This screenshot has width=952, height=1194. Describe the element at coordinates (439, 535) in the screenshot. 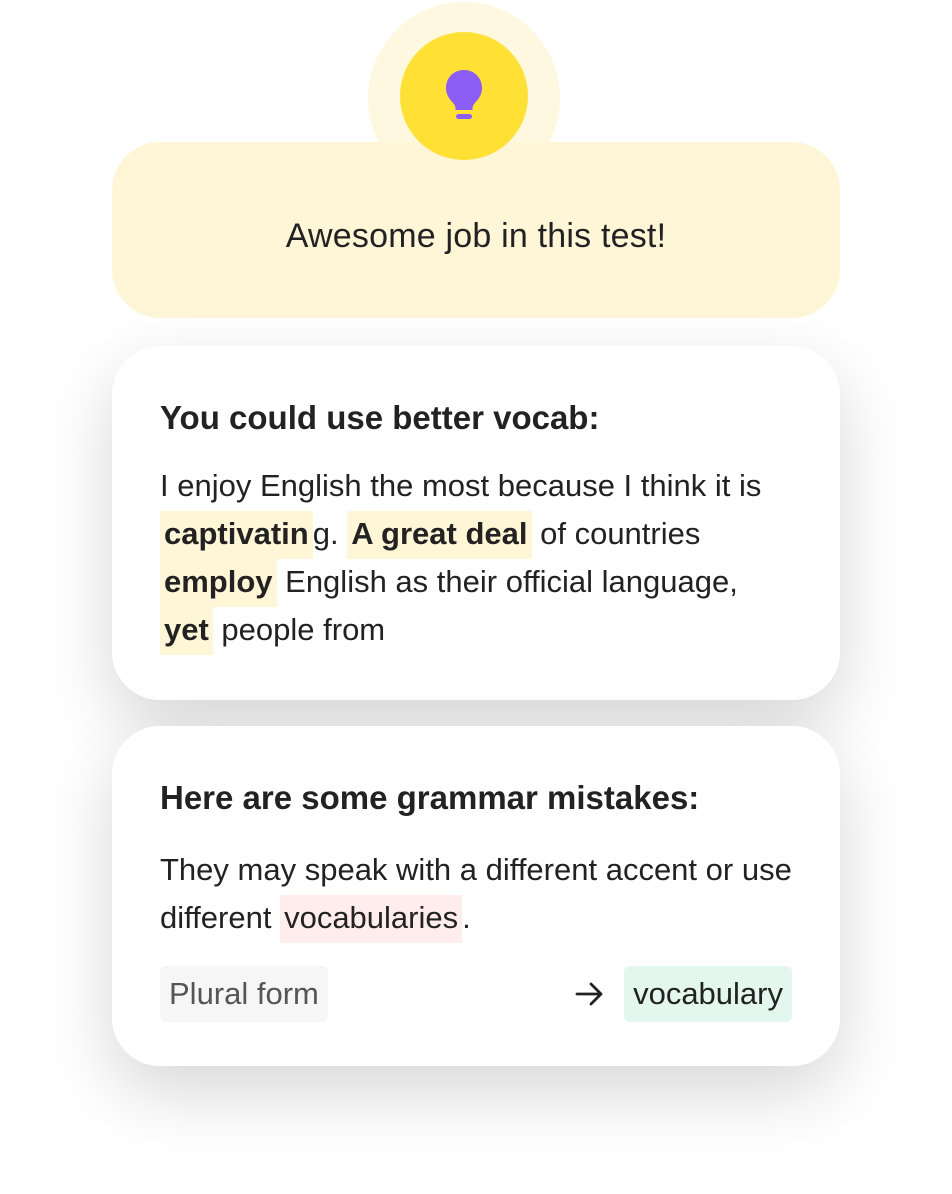

I see `vocab-highlight: A great deal` at that location.